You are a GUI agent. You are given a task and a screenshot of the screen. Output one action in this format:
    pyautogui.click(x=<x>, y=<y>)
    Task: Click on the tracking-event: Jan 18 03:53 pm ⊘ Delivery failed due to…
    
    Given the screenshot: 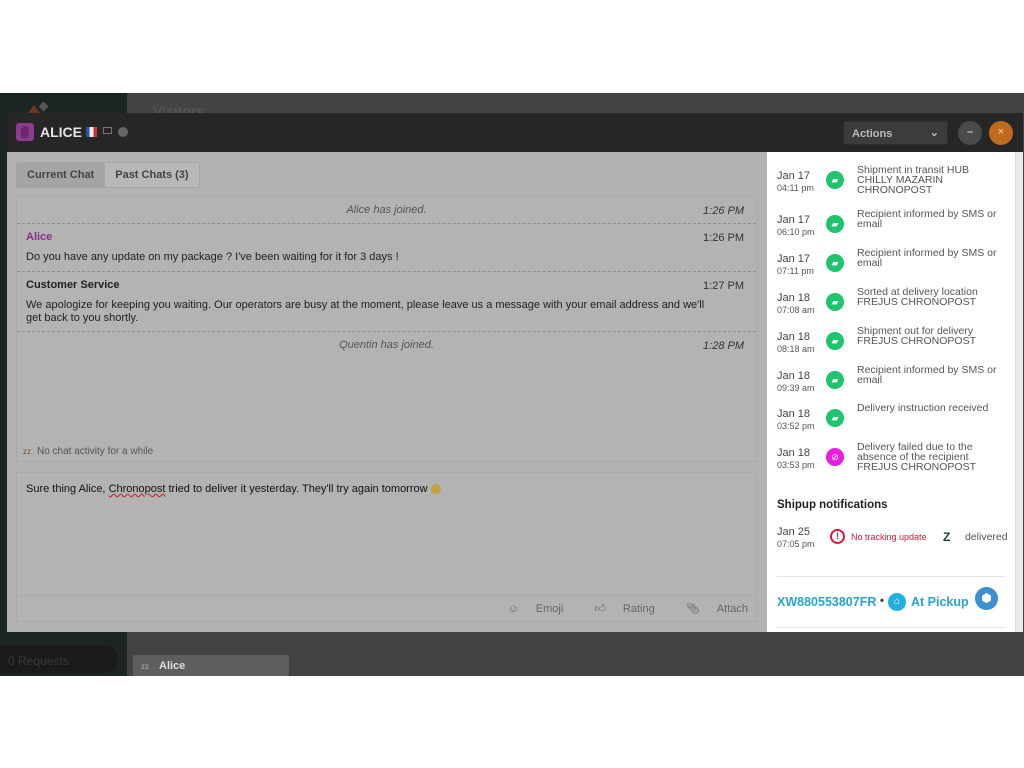 What is the action you would take?
    pyautogui.click(x=894, y=462)
    